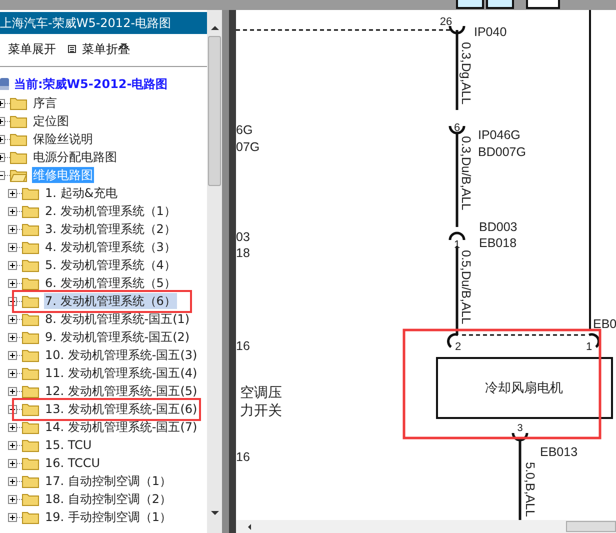 This screenshot has height=533, width=616. Describe the element at coordinates (45, 103) in the screenshot. I see `tree-item: 序言` at that location.